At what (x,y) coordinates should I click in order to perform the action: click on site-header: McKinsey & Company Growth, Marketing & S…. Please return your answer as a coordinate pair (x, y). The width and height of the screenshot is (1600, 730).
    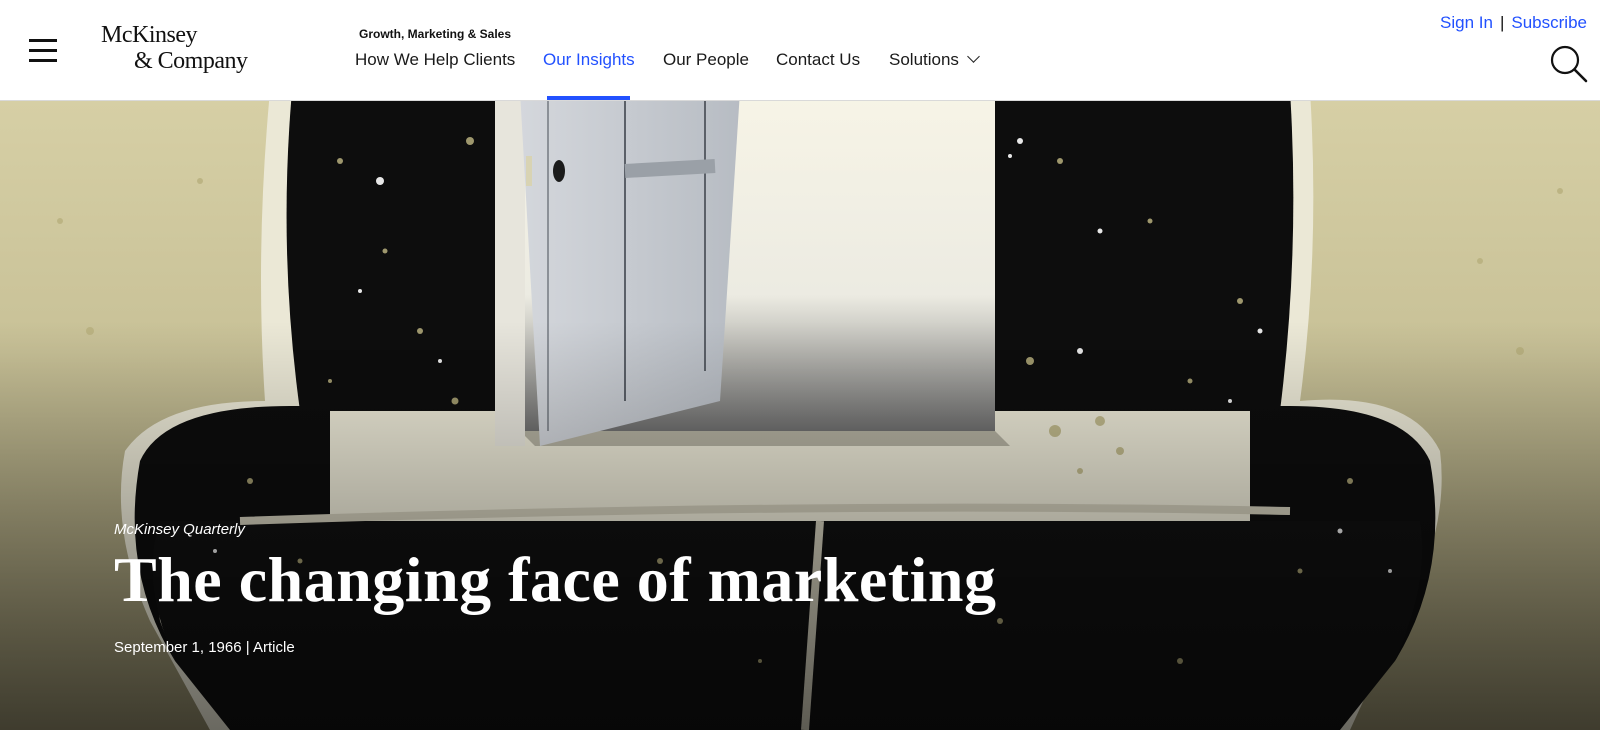
    Looking at the image, I should click on (800, 50).